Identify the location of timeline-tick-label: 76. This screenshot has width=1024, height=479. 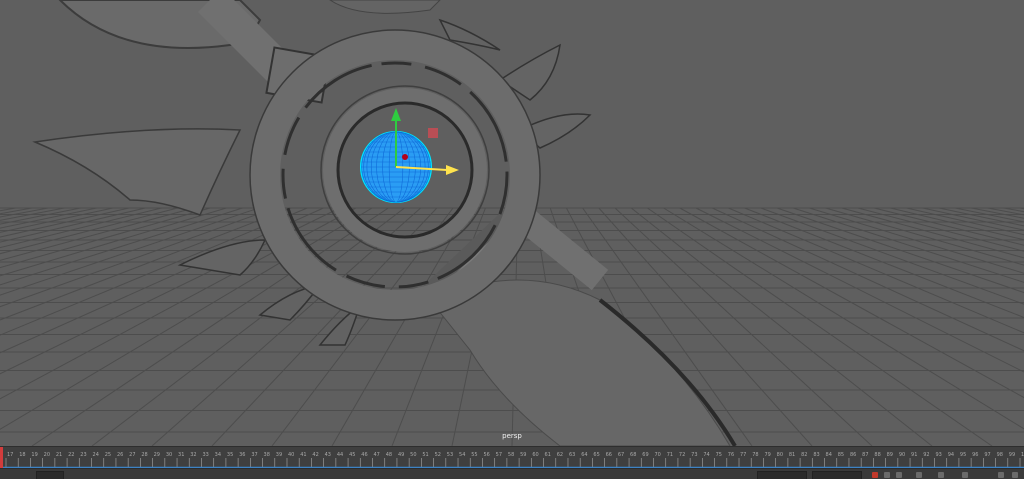
(731, 455).